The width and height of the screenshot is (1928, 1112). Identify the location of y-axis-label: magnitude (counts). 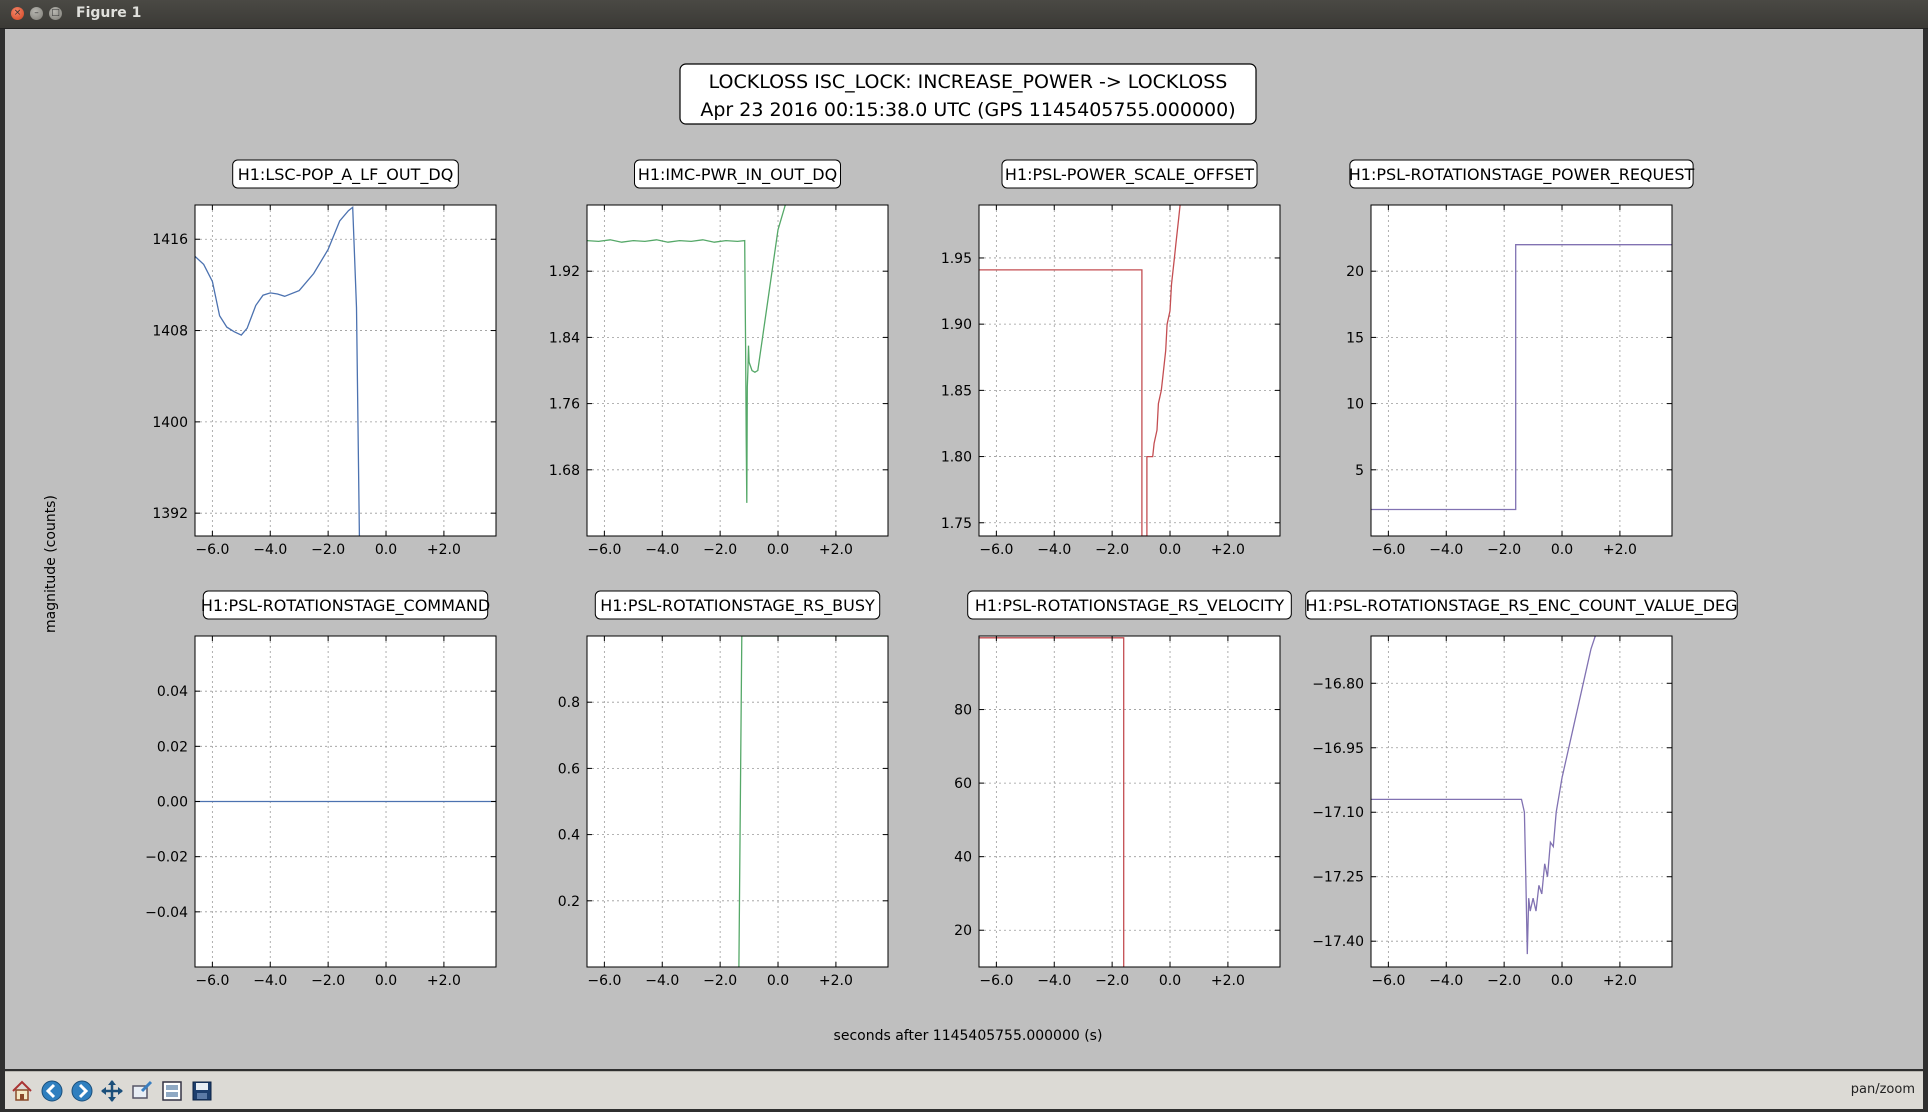
(51, 564).